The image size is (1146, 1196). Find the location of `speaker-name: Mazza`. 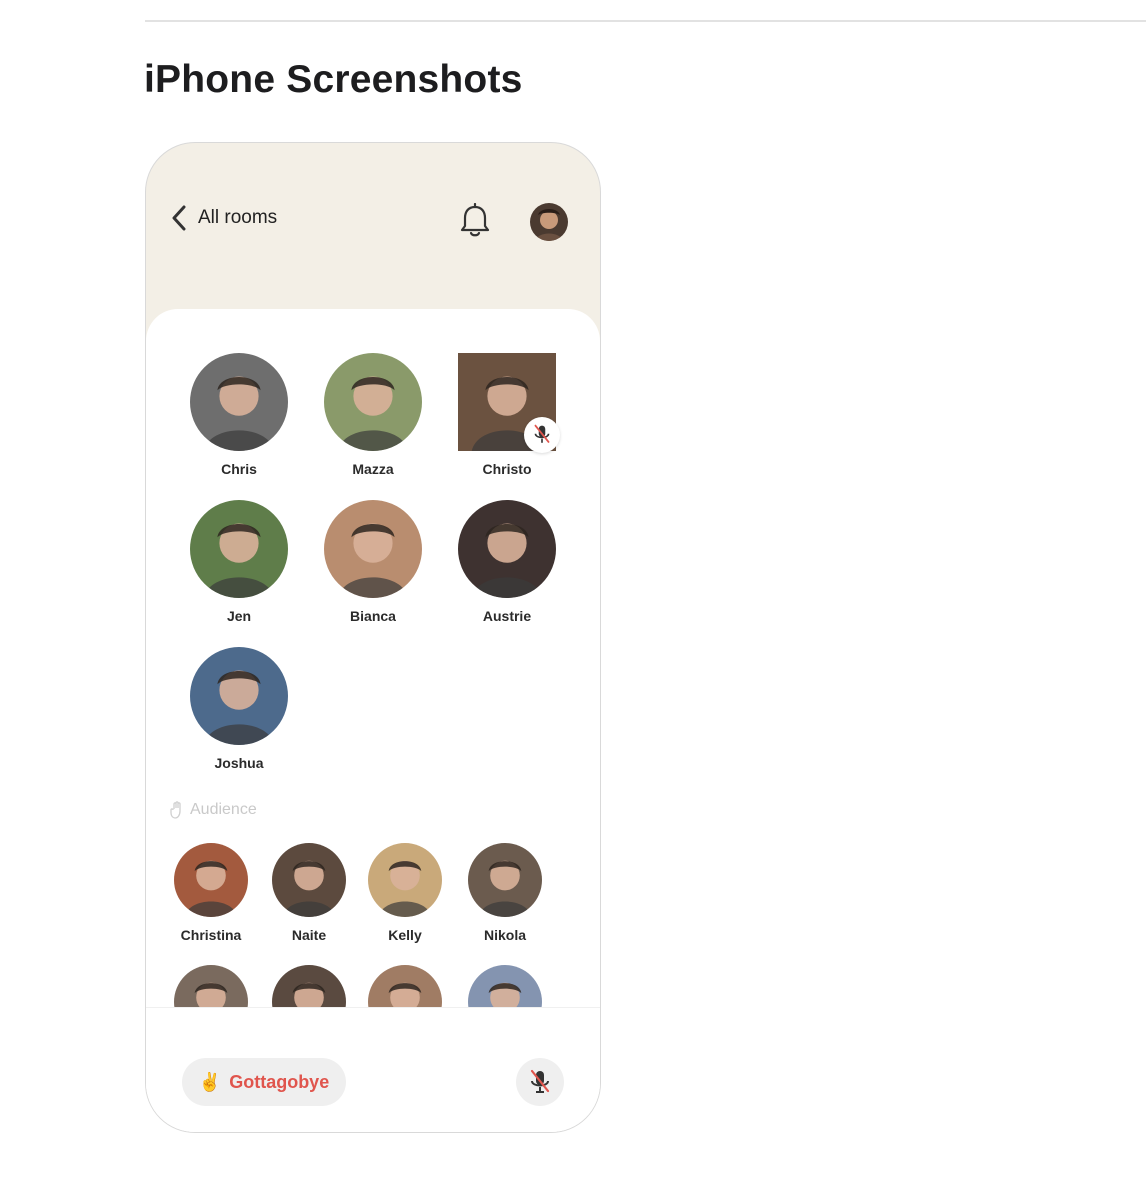

speaker-name: Mazza is located at coordinates (373, 469).